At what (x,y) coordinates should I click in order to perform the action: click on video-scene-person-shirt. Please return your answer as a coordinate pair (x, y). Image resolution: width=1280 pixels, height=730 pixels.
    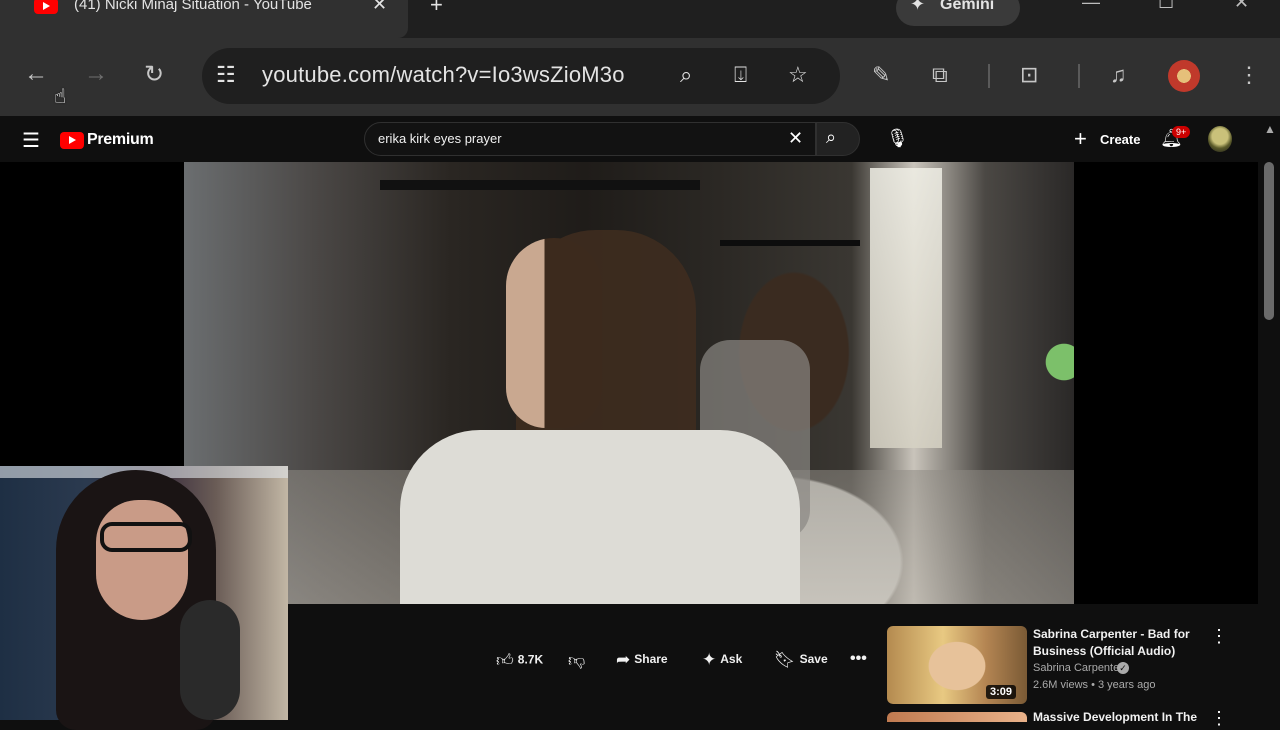
    Looking at the image, I should click on (600, 517).